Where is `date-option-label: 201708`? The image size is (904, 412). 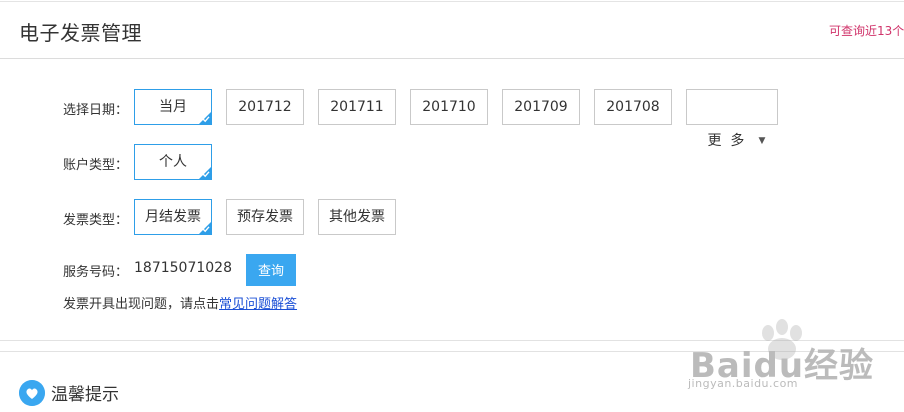 date-option-label: 201708 is located at coordinates (633, 107).